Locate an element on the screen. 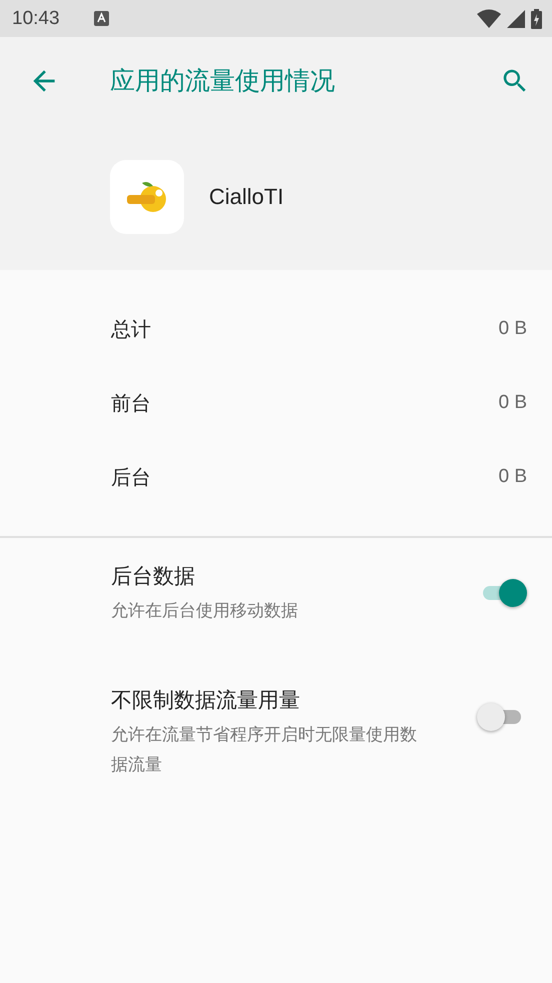 The image size is (552, 983). usage-label: 后台 is located at coordinates (131, 477).